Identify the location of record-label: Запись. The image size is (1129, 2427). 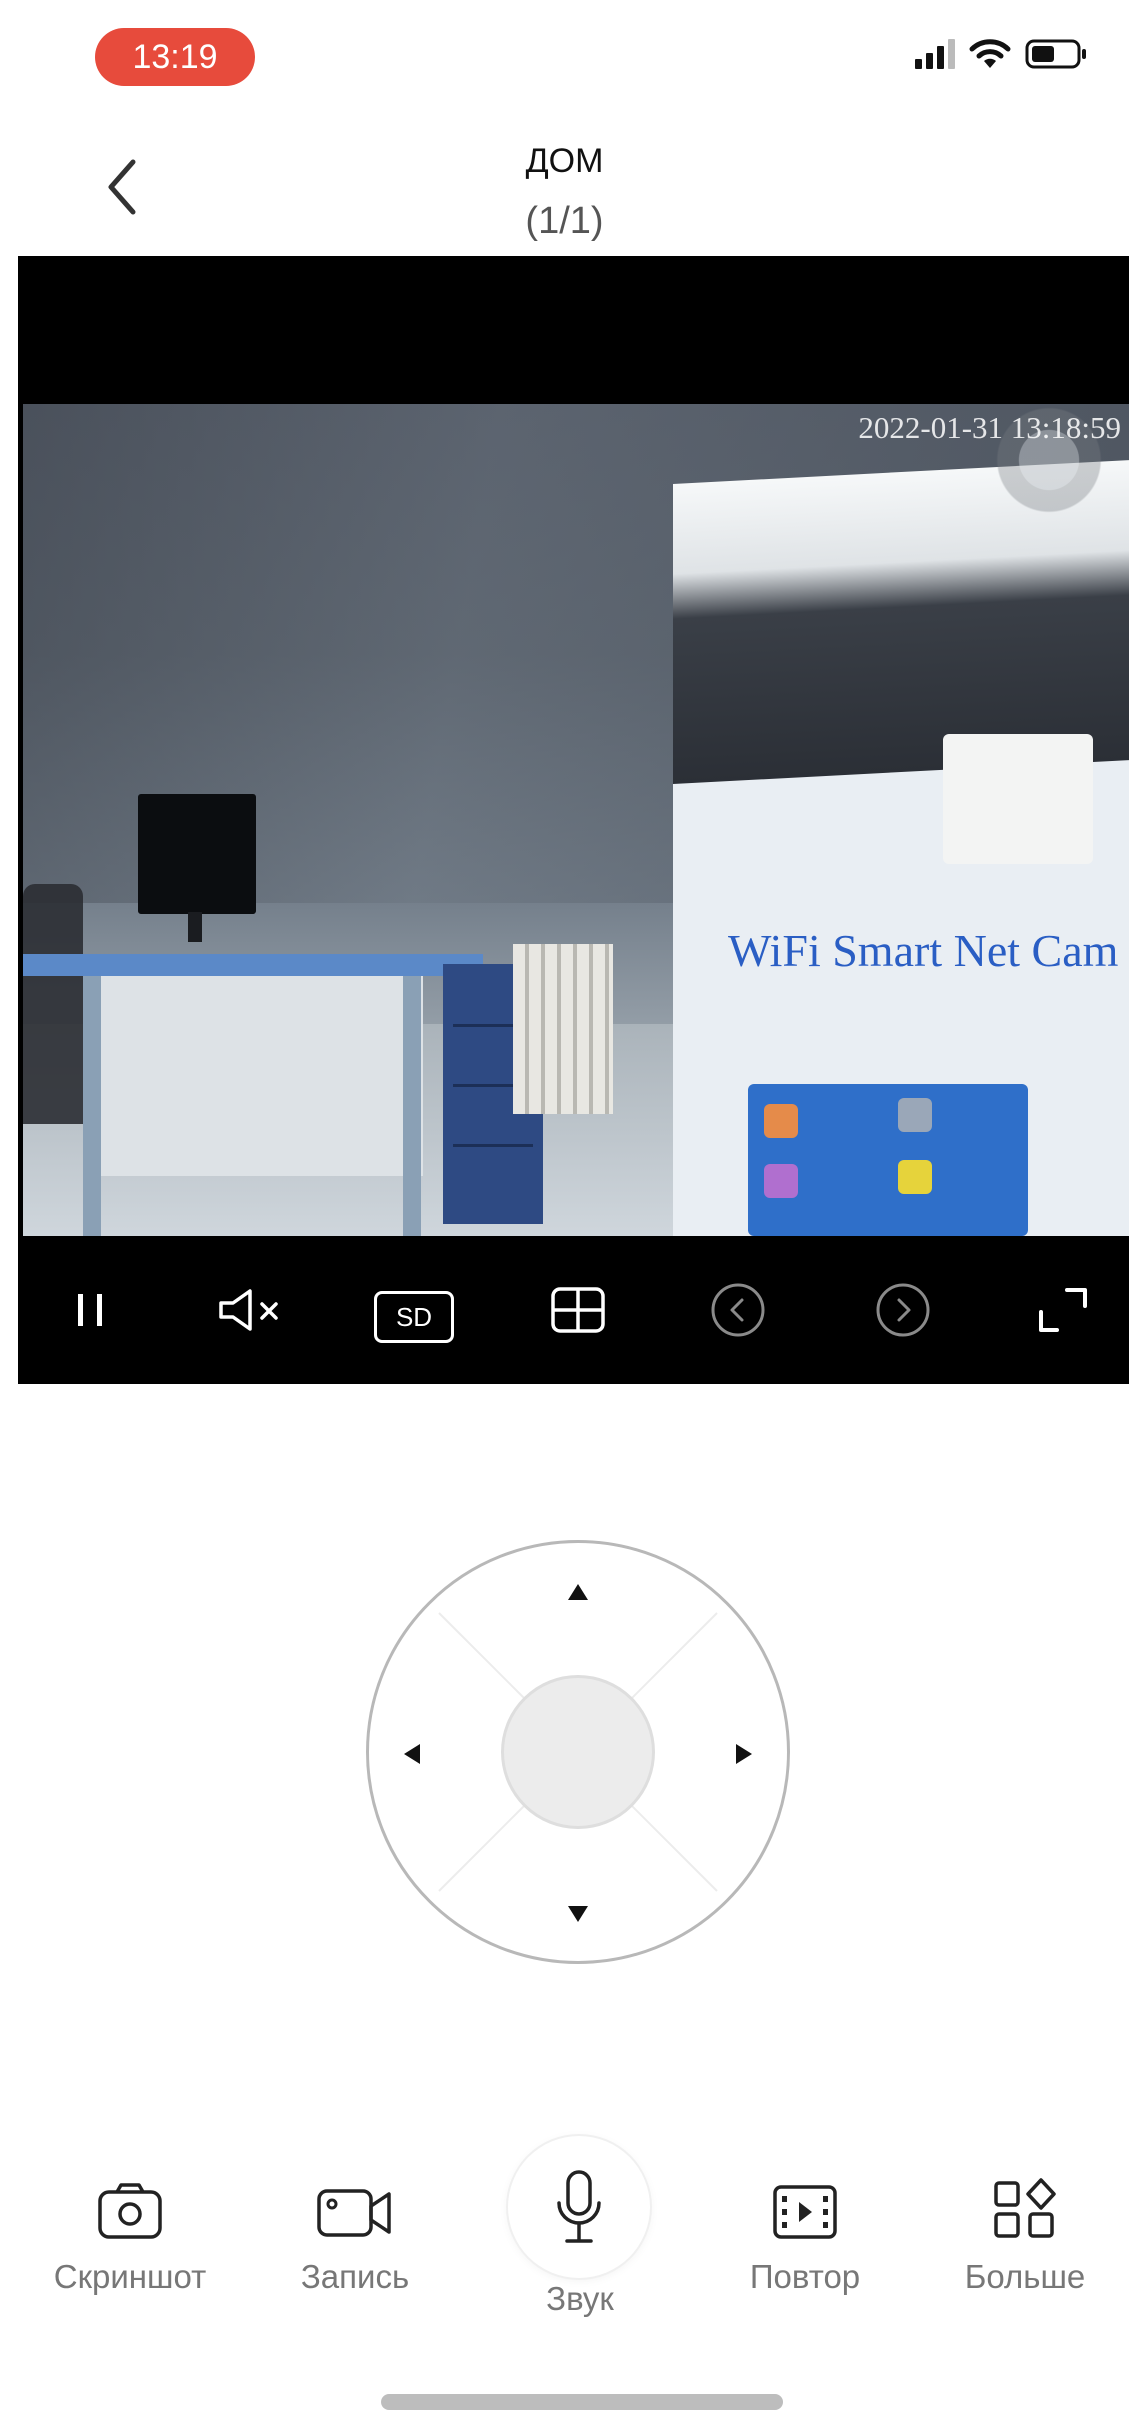
(355, 2276).